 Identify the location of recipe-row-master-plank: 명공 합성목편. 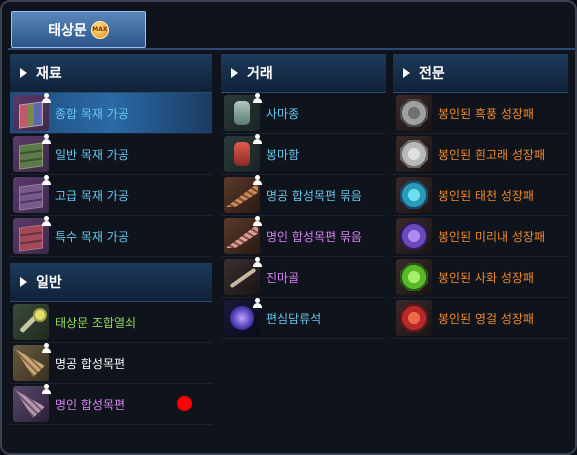
(111, 363).